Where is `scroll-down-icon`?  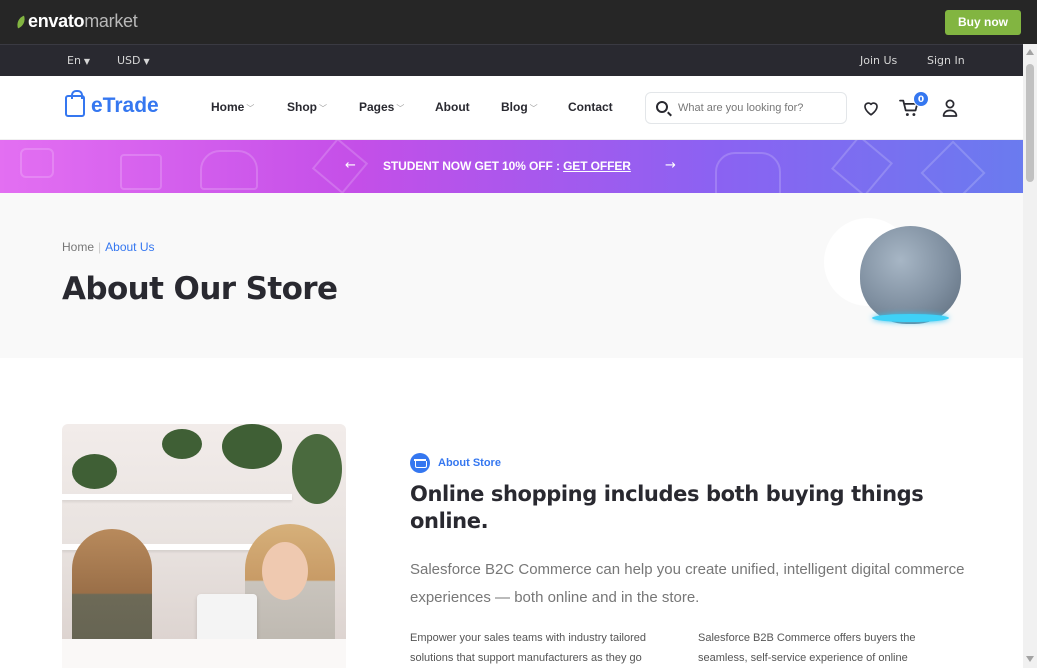
scroll-down-icon is located at coordinates (1030, 659).